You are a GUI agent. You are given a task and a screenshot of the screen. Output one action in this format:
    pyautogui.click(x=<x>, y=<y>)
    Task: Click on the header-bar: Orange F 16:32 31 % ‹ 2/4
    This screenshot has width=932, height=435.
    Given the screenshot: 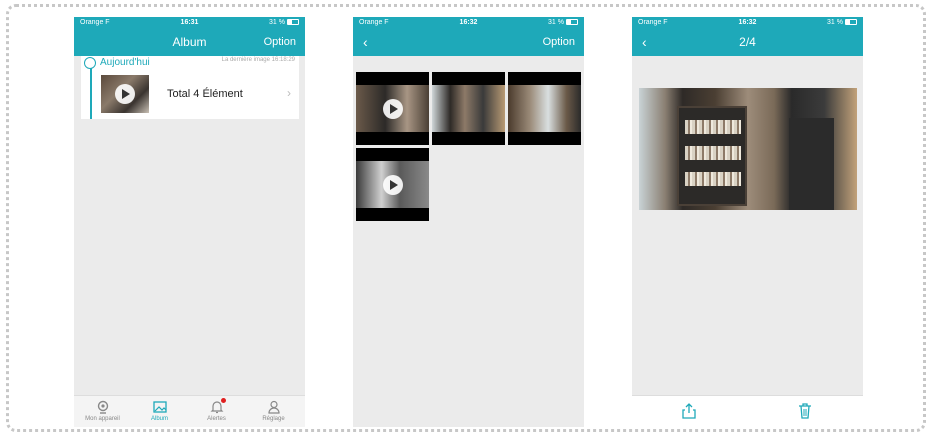 What is the action you would take?
    pyautogui.click(x=747, y=36)
    